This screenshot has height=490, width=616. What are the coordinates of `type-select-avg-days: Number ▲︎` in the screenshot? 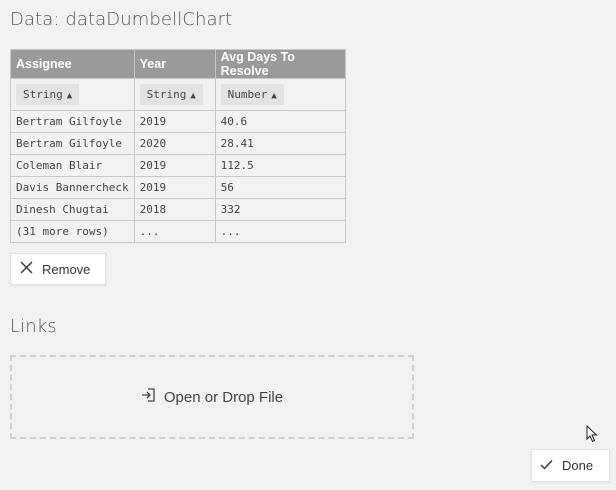 It's located at (252, 94).